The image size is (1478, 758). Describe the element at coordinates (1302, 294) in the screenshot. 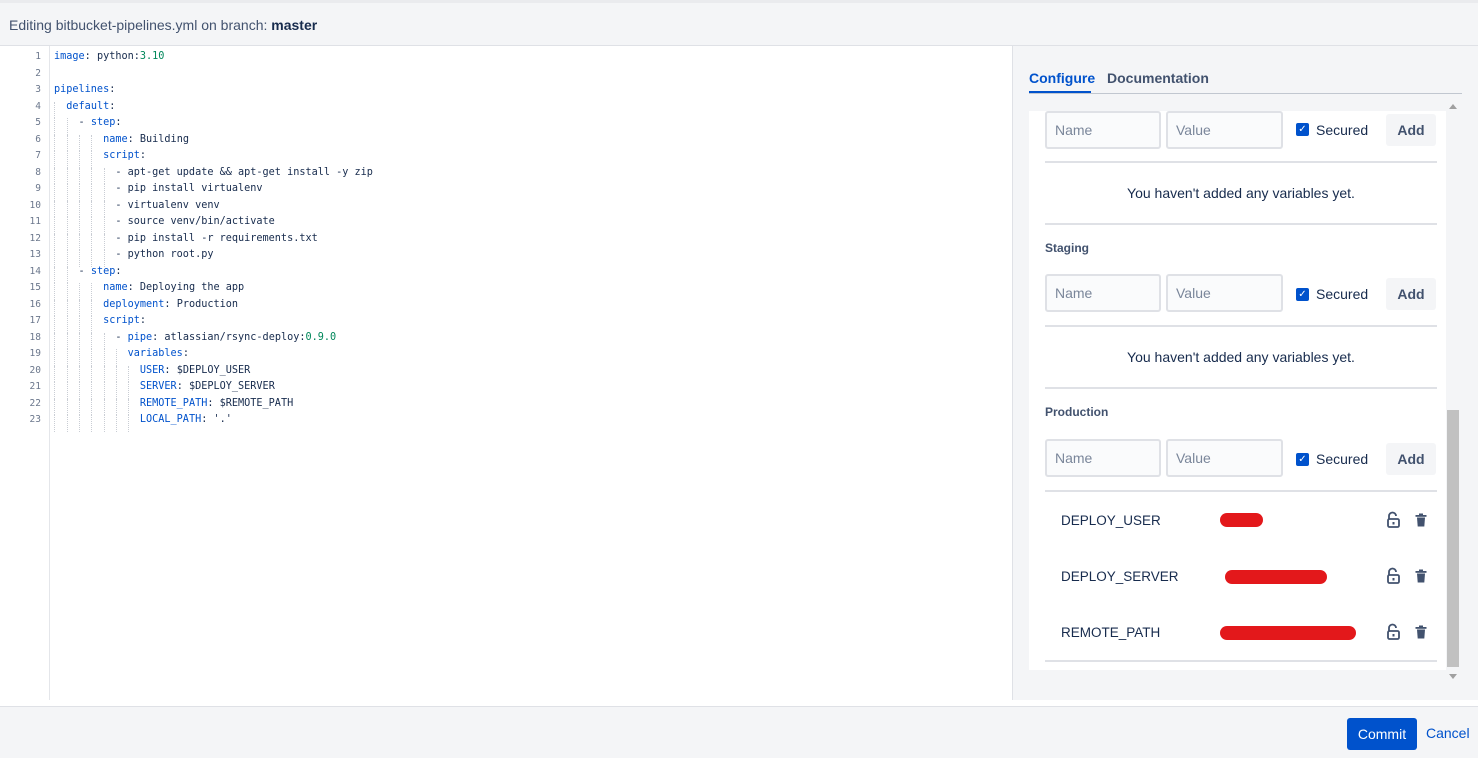

I see `staging-secured-checkbox: ✓` at that location.